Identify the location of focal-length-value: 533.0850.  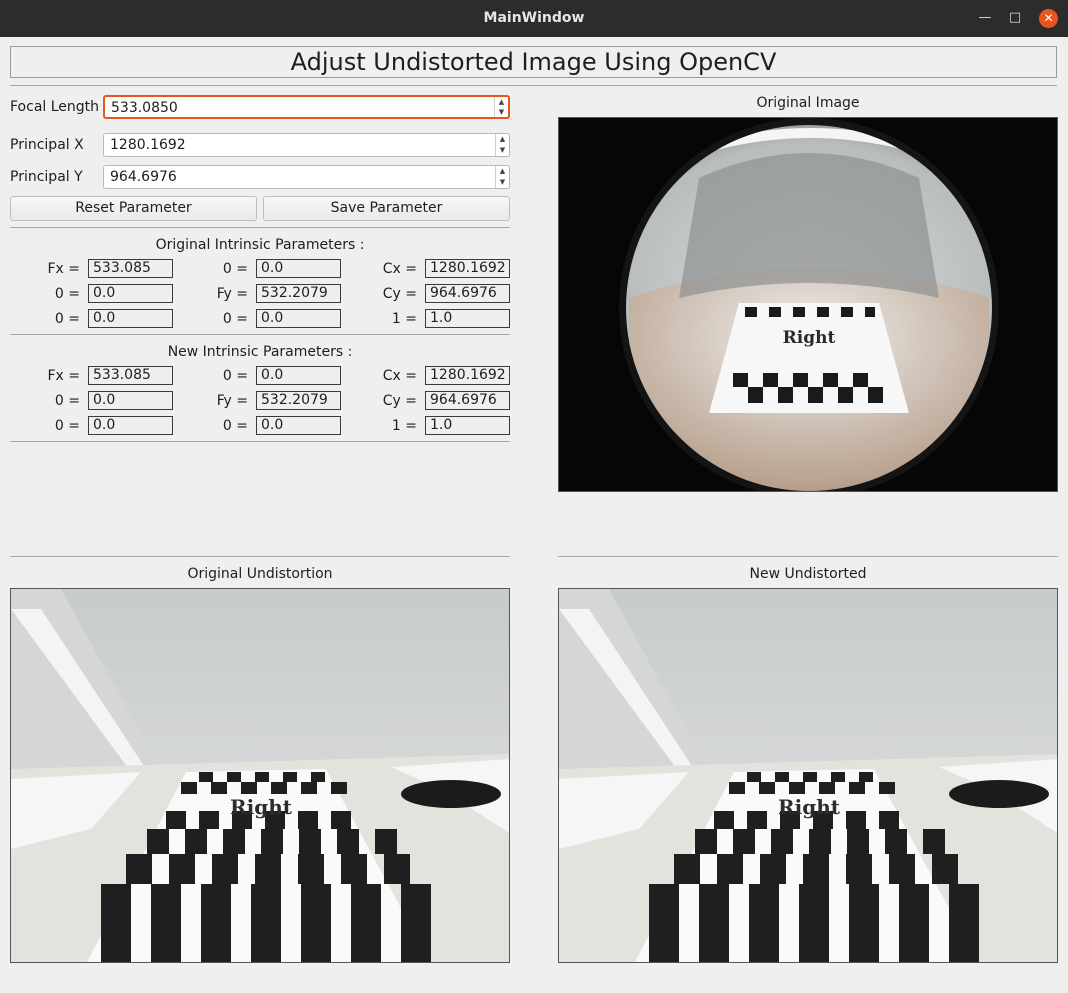
(144, 108).